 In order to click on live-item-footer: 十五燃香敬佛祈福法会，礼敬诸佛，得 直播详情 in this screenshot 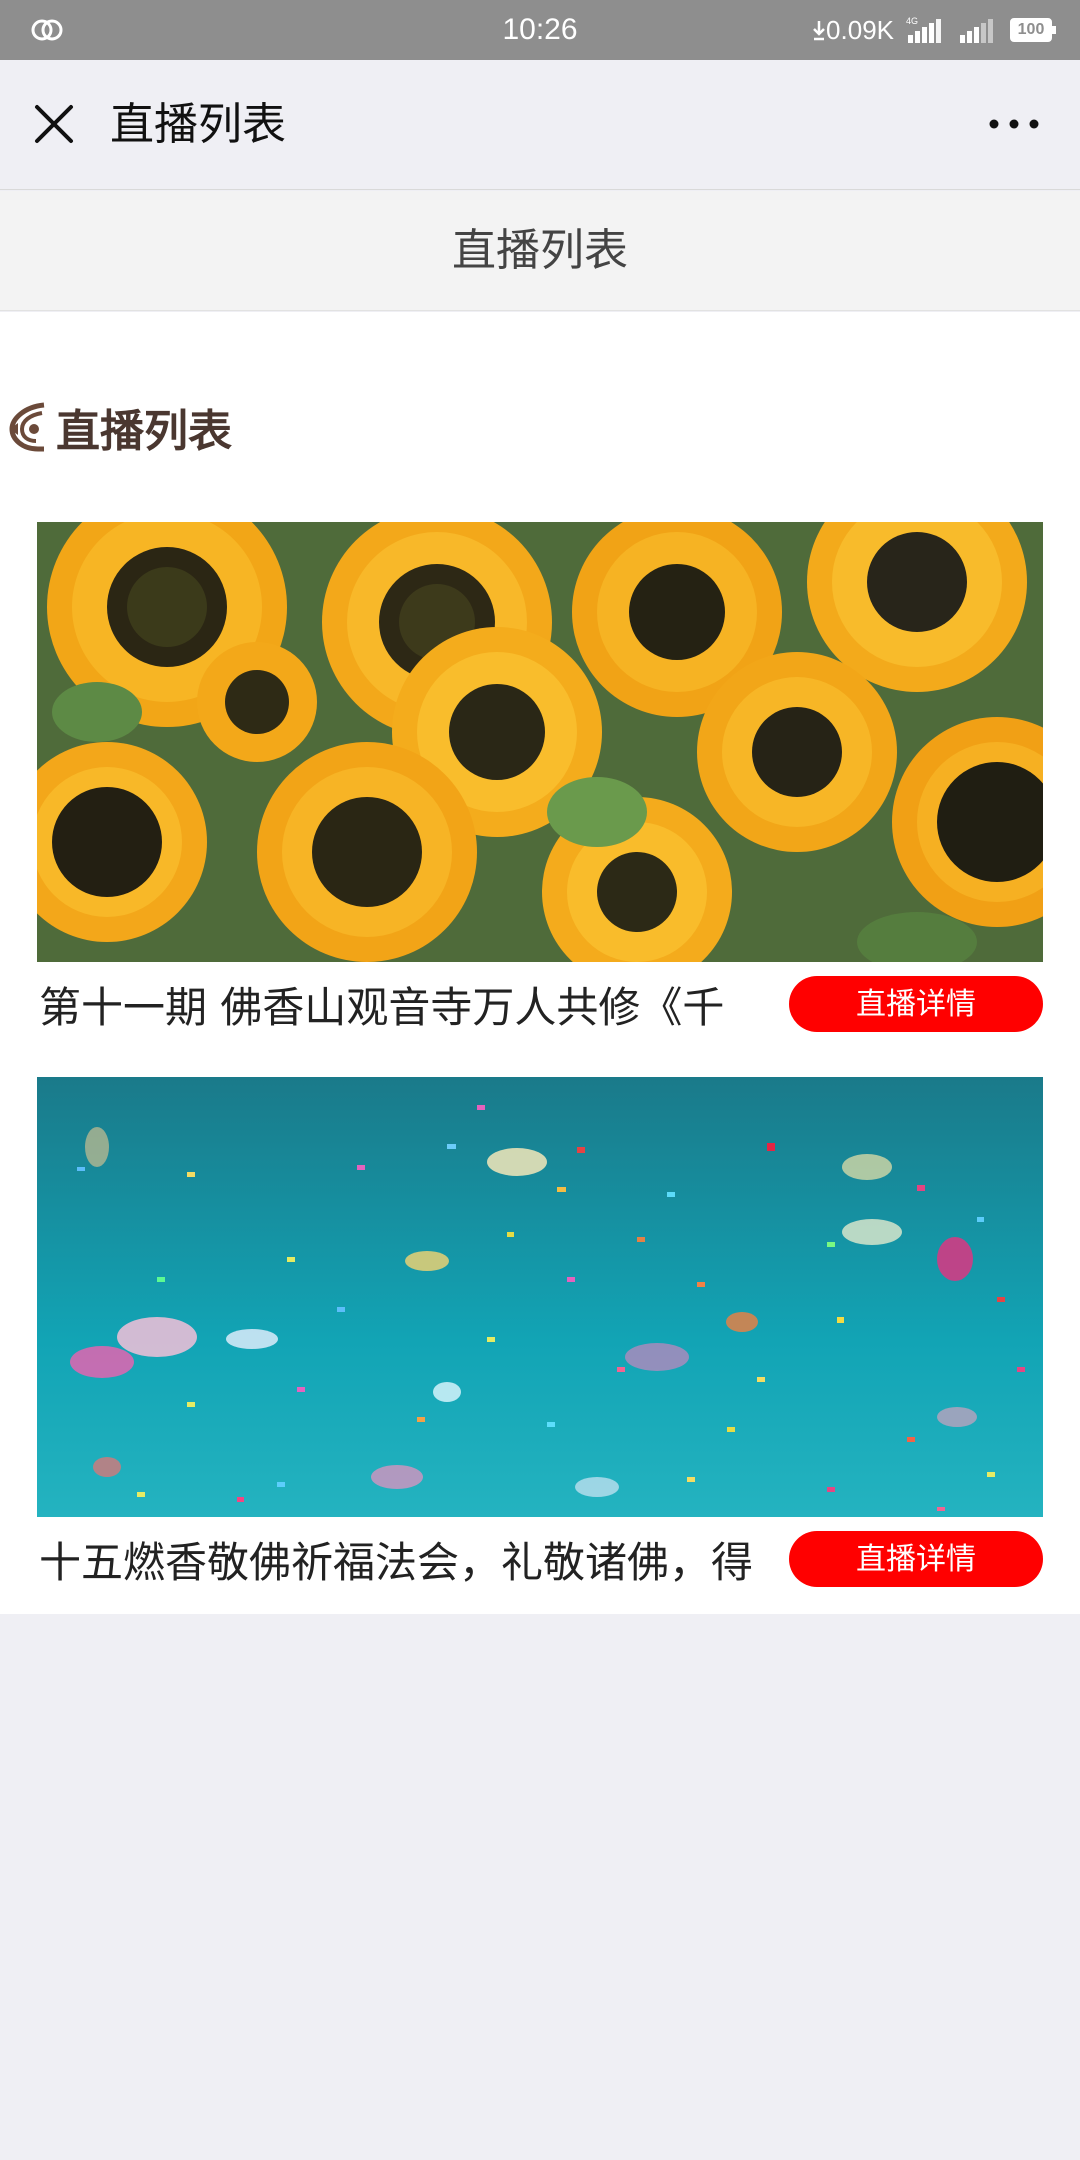, I will do `click(540, 1567)`.